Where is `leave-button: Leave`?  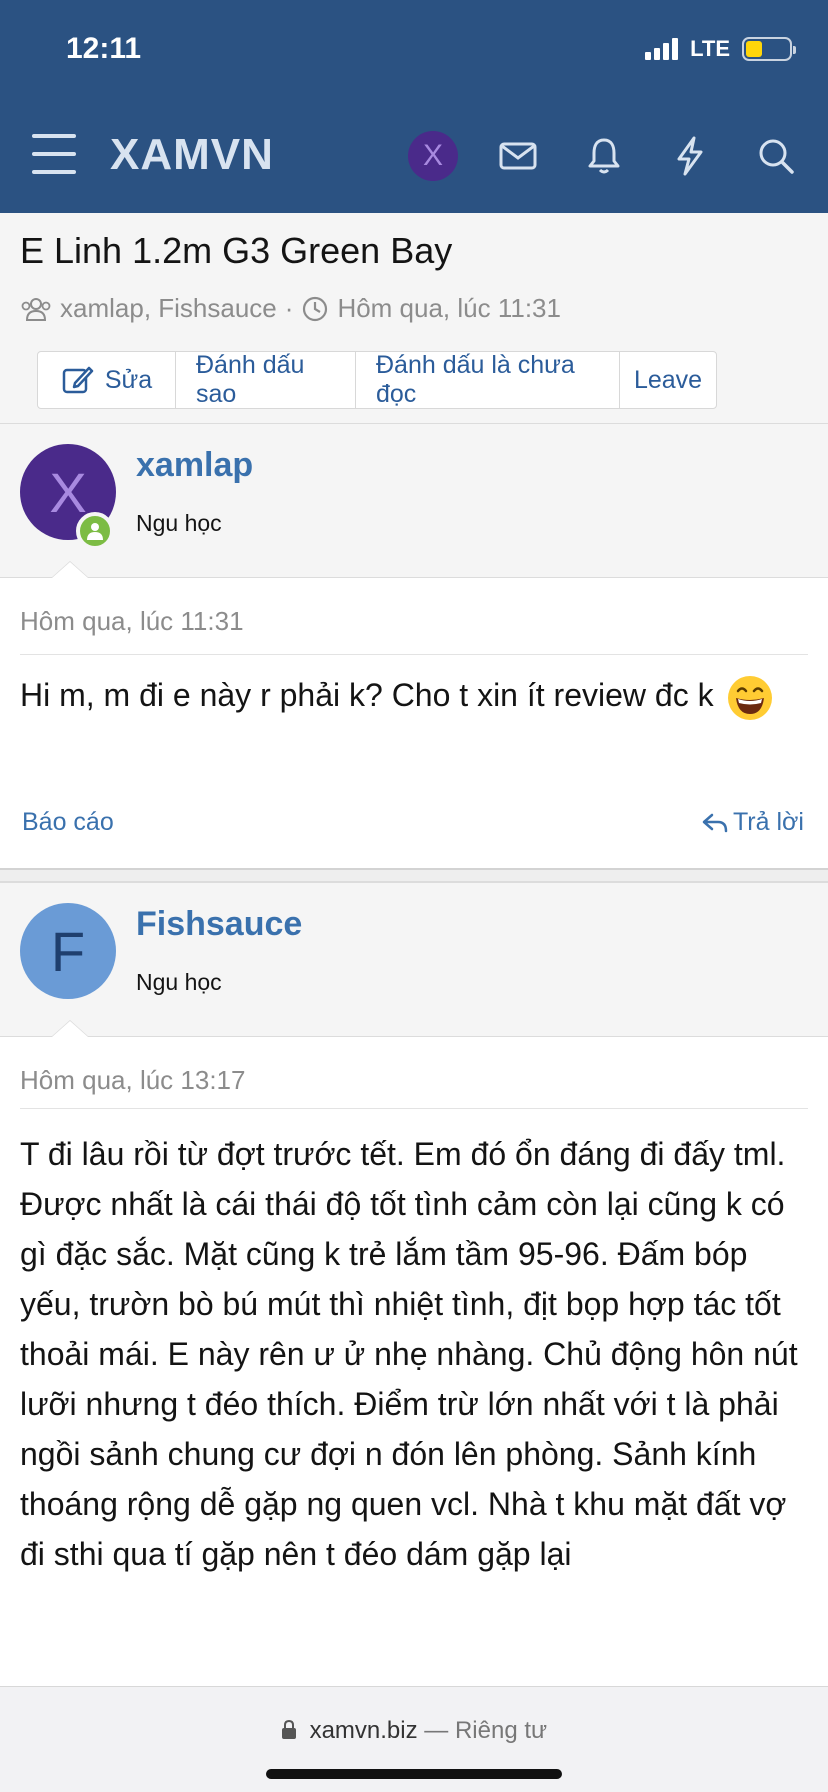
leave-button: Leave is located at coordinates (668, 380).